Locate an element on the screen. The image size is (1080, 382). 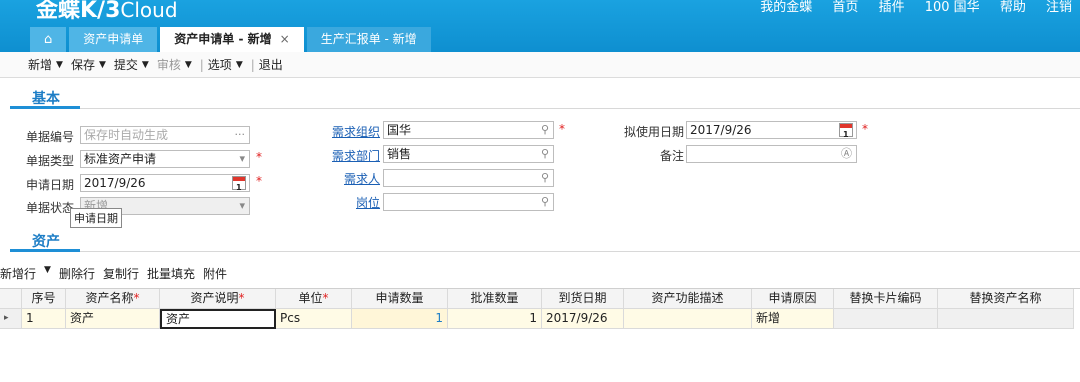
batch-fill-button: 批量填充 is located at coordinates (171, 273).